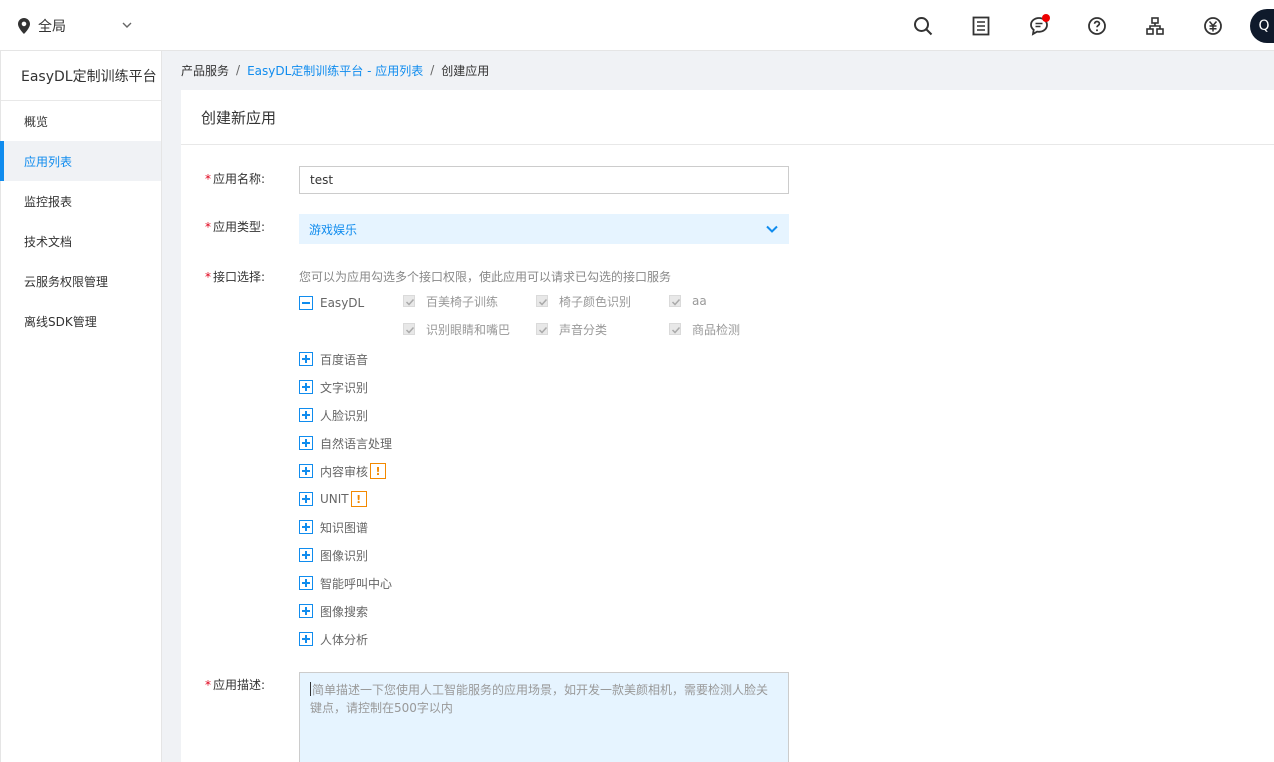 The image size is (1274, 762). What do you see at coordinates (468, 329) in the screenshot?
I see `api-checkbox-label: 识别眼睛和嘴巴` at bounding box center [468, 329].